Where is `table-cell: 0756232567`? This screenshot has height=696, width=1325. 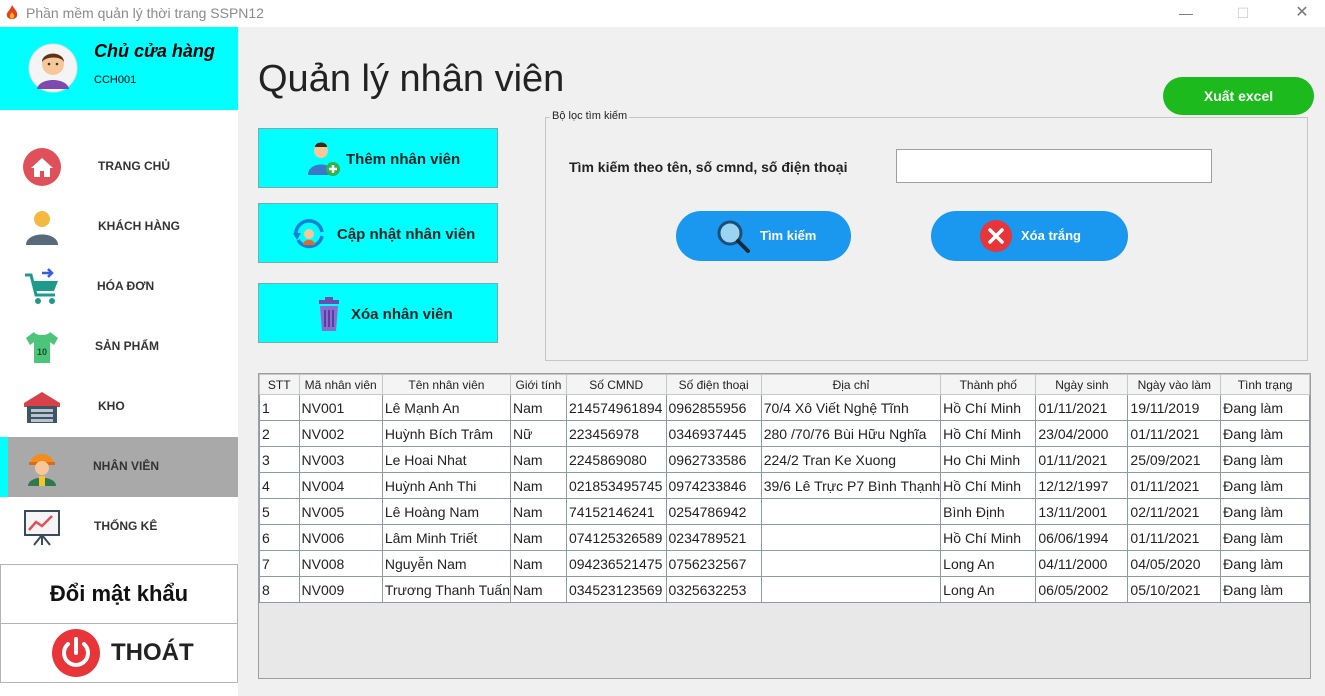
table-cell: 0756232567 is located at coordinates (713, 563).